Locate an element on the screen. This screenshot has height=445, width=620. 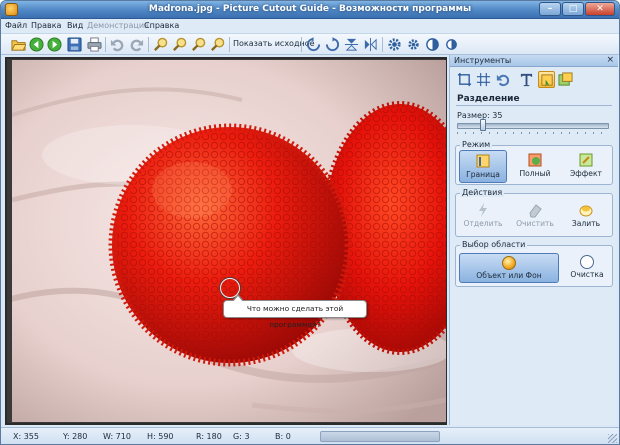
panel-close-icon: × is located at coordinates (610, 60).